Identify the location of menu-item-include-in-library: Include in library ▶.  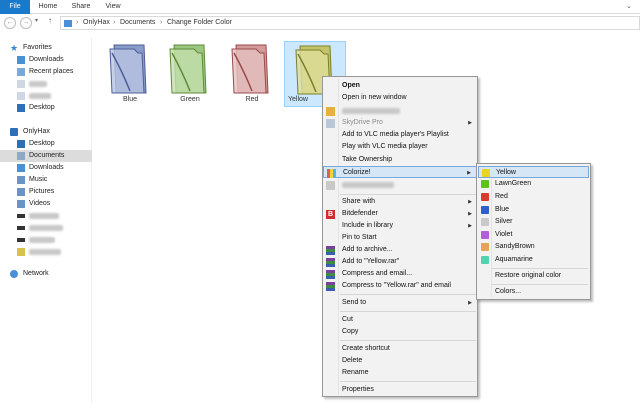
(400, 226).